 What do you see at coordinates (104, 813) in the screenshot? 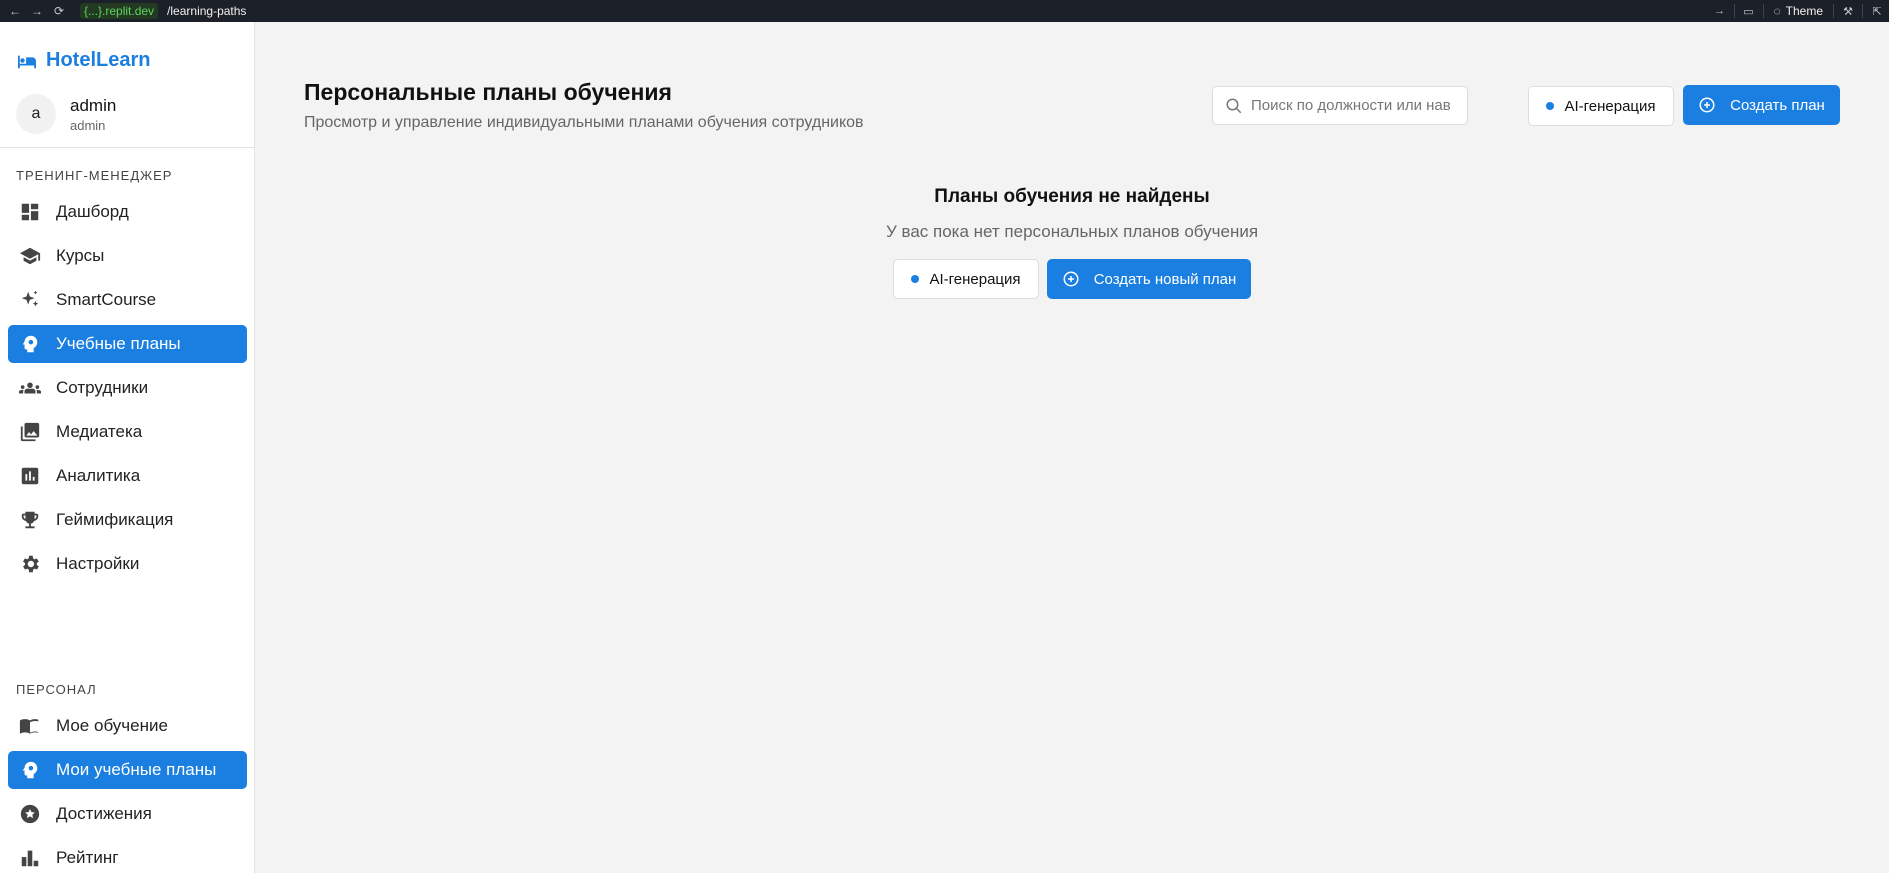
I see `sidebar-item-label: Достижения` at bounding box center [104, 813].